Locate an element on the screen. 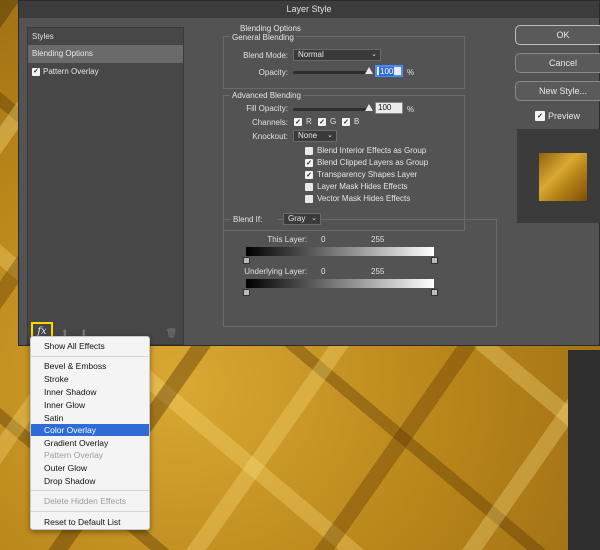  styles-item-blending-options: Blending Options is located at coordinates (105, 54).